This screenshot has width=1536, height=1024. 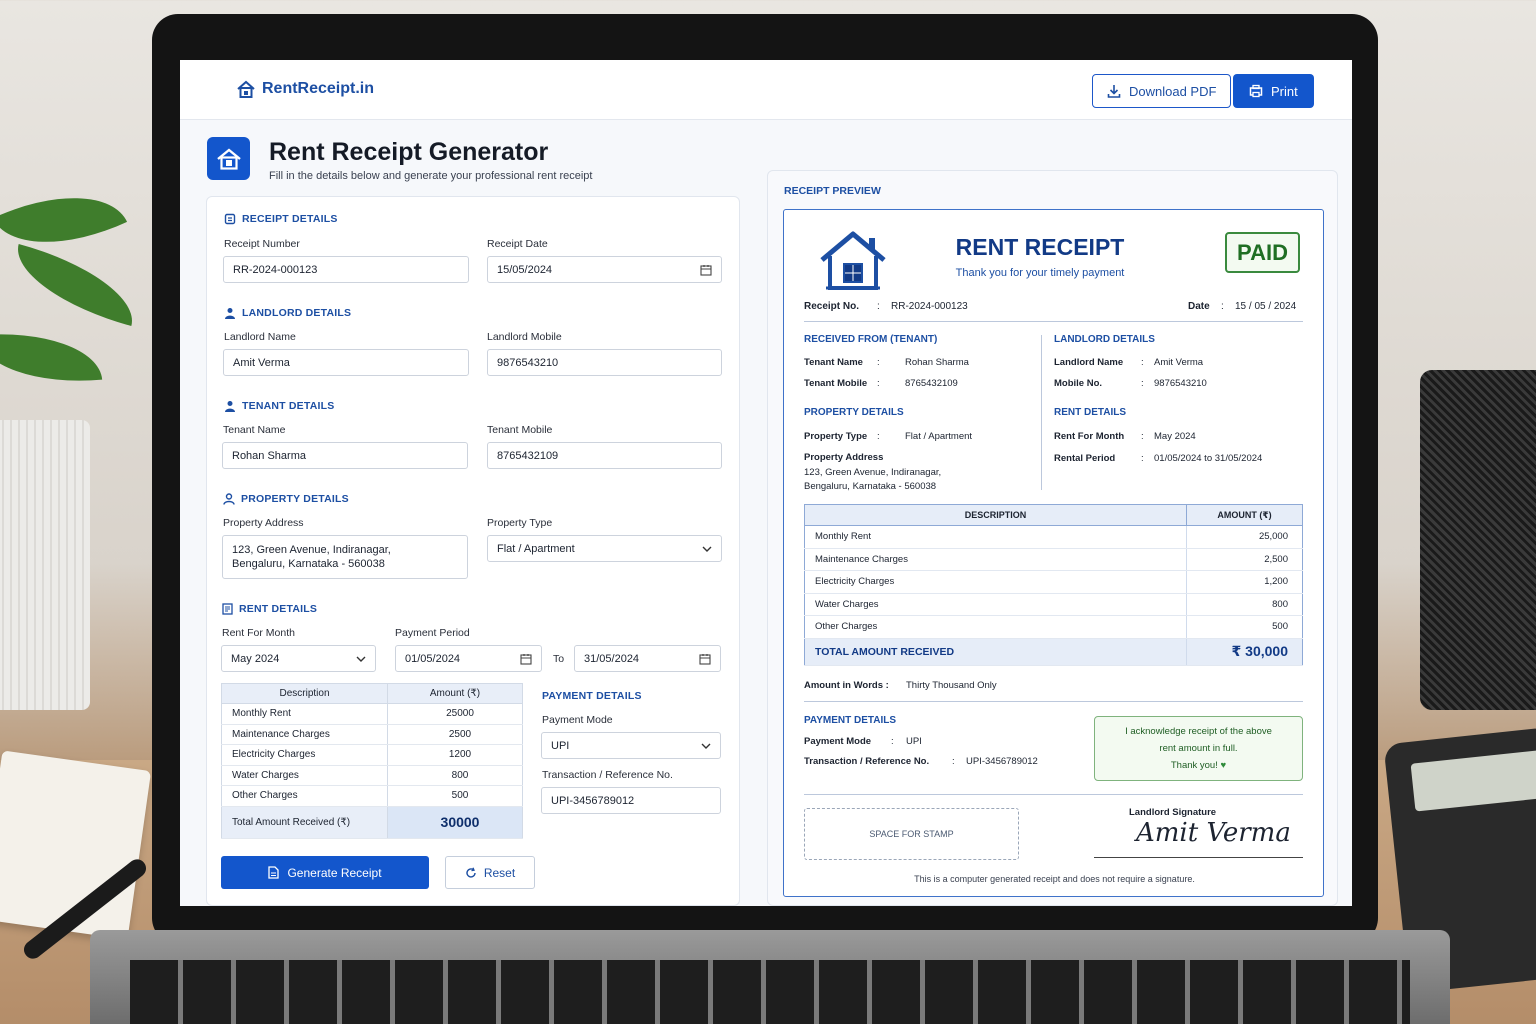 What do you see at coordinates (1053, 515) in the screenshot?
I see `table-header: DESCRIPTION AMOUNT (₹)` at bounding box center [1053, 515].